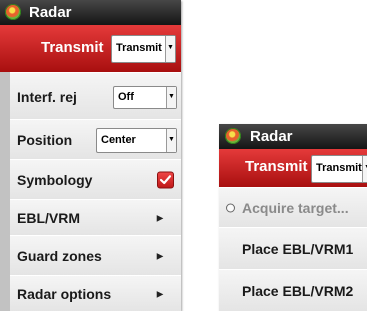  Describe the element at coordinates (64, 294) in the screenshot. I see `radar-options-label: Radar options` at that location.